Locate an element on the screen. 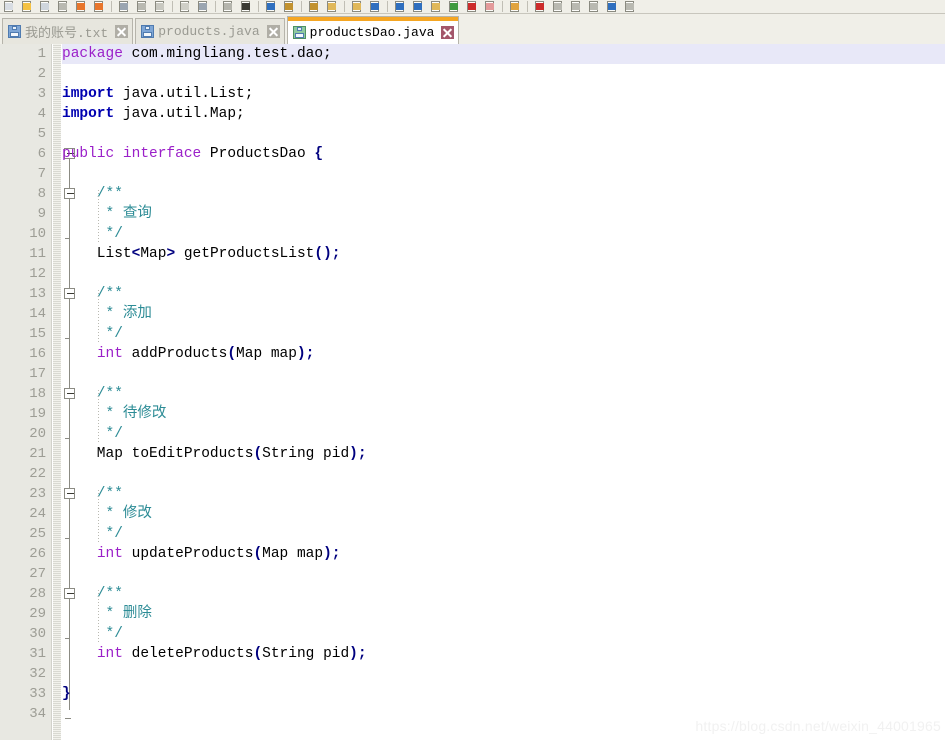 The height and width of the screenshot is (740, 945). replace-icon is located at coordinates (271, 6).